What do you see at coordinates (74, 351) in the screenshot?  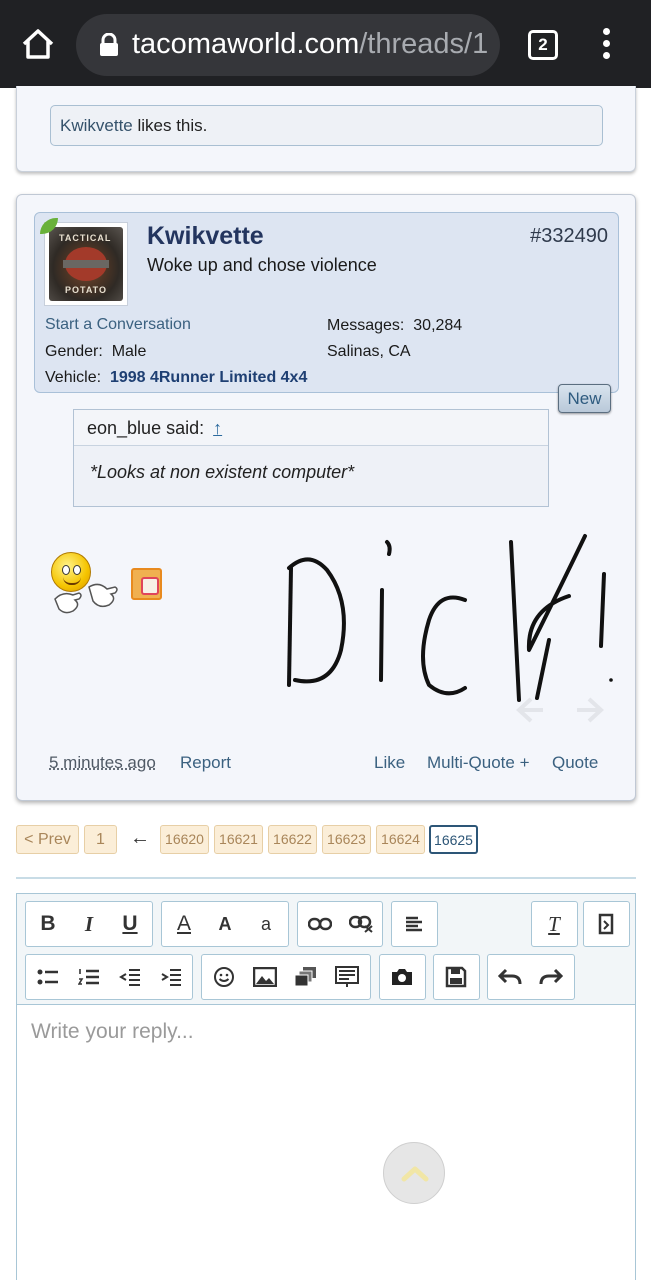 I see `gender-label: Gender:` at bounding box center [74, 351].